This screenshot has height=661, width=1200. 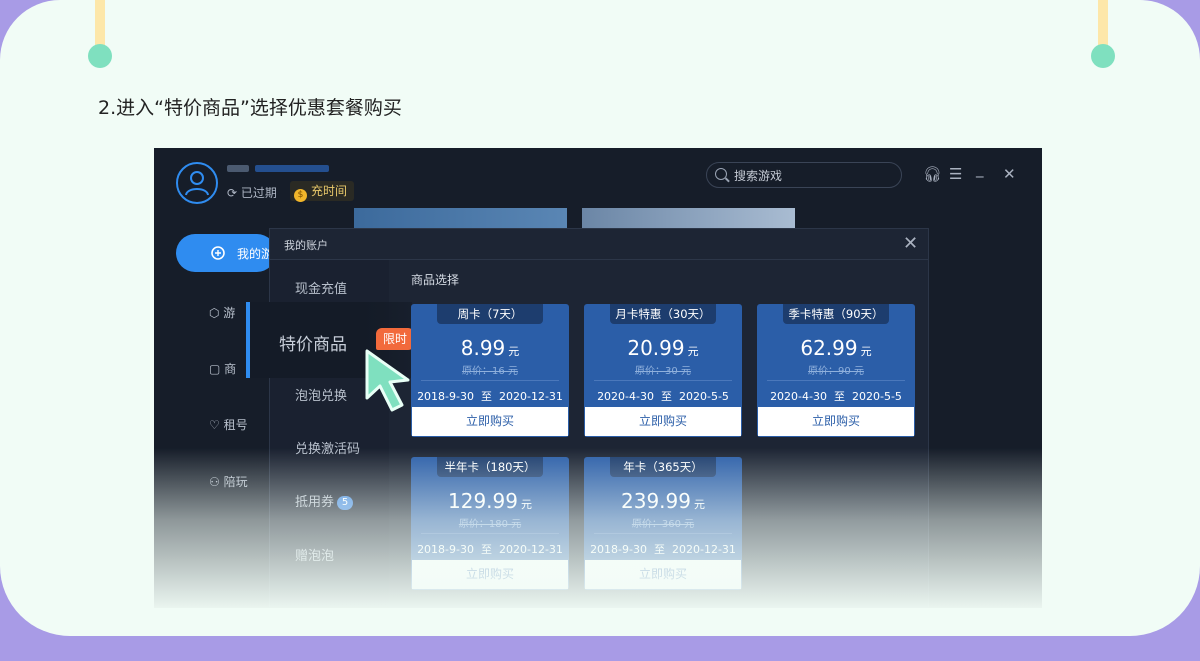 What do you see at coordinates (234, 193) in the screenshot?
I see `refresh-icon: ⟳` at bounding box center [234, 193].